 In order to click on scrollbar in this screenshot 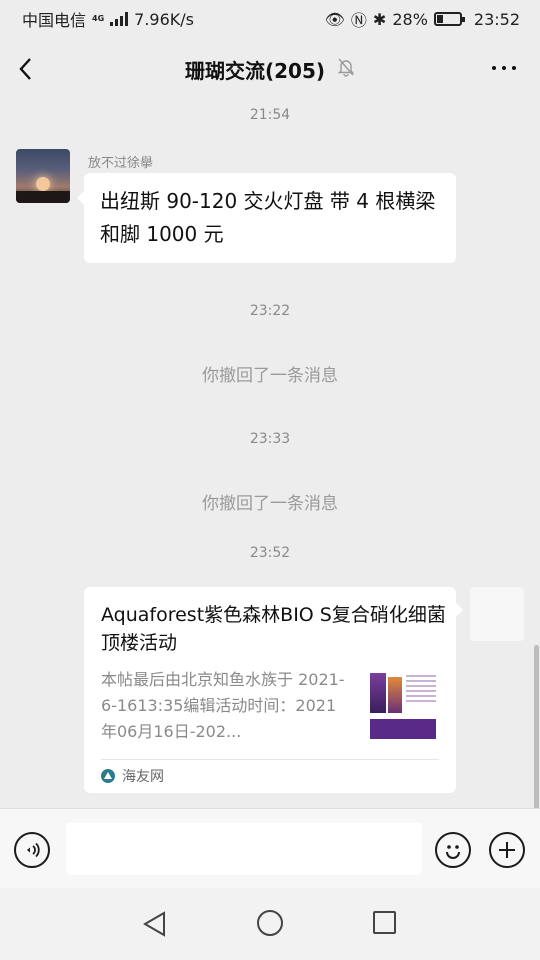, I will do `click(536, 726)`.